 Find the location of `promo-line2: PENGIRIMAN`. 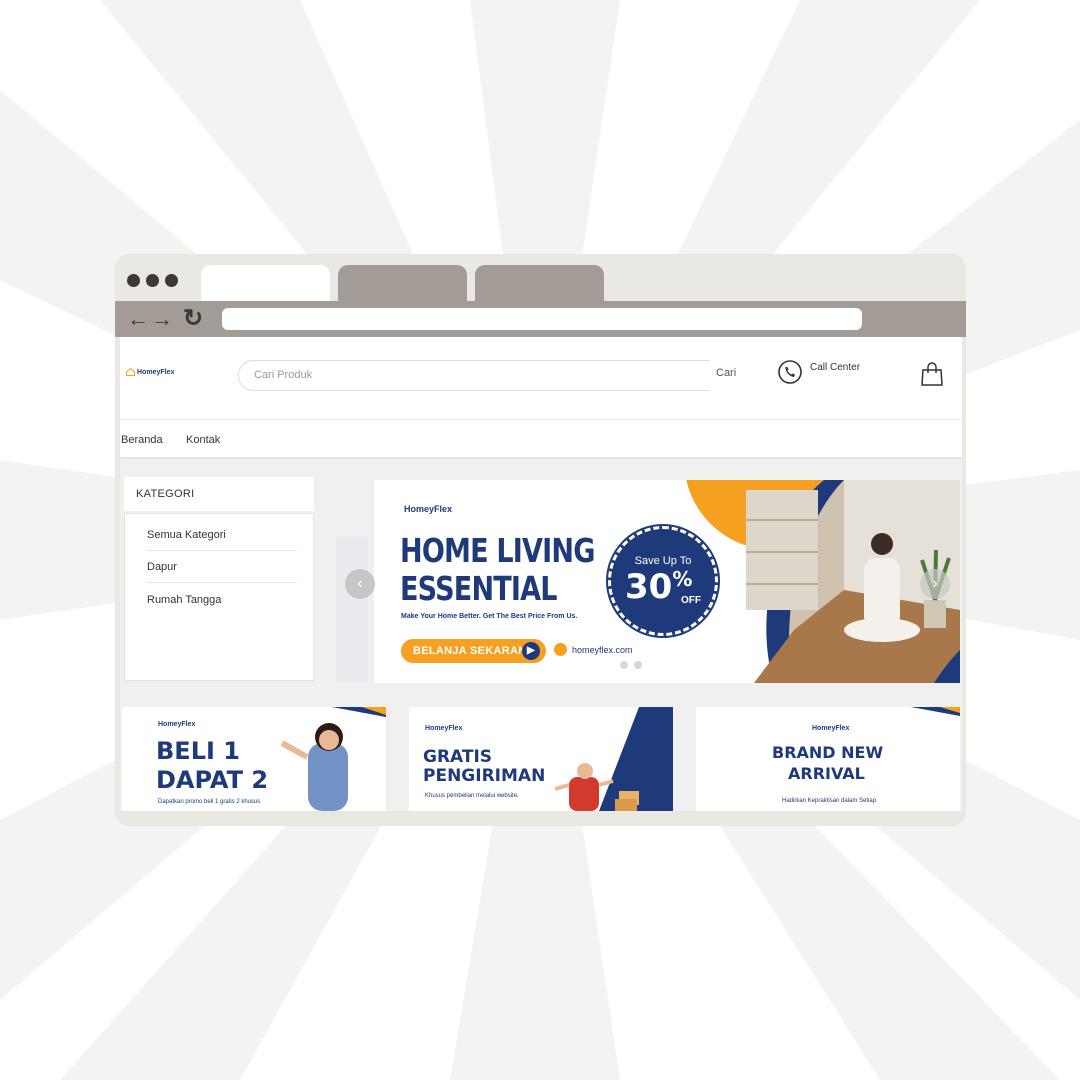

promo-line2: PENGIRIMAN is located at coordinates (484, 776).